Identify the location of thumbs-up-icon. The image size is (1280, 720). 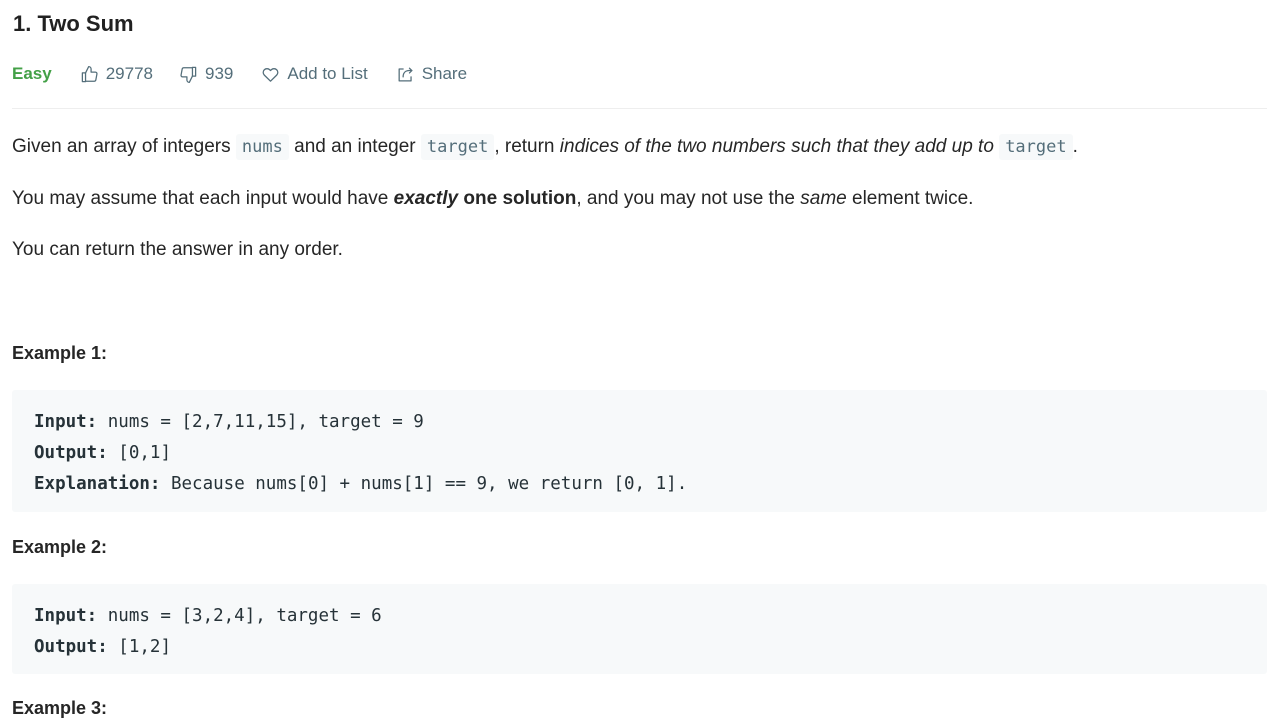
(89, 73).